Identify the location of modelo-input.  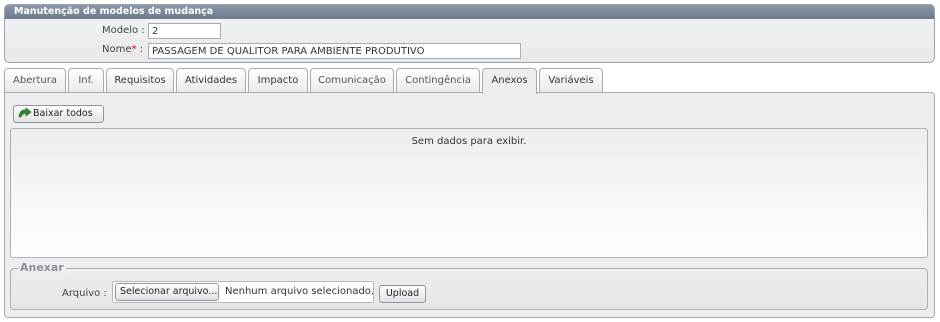
(184, 31).